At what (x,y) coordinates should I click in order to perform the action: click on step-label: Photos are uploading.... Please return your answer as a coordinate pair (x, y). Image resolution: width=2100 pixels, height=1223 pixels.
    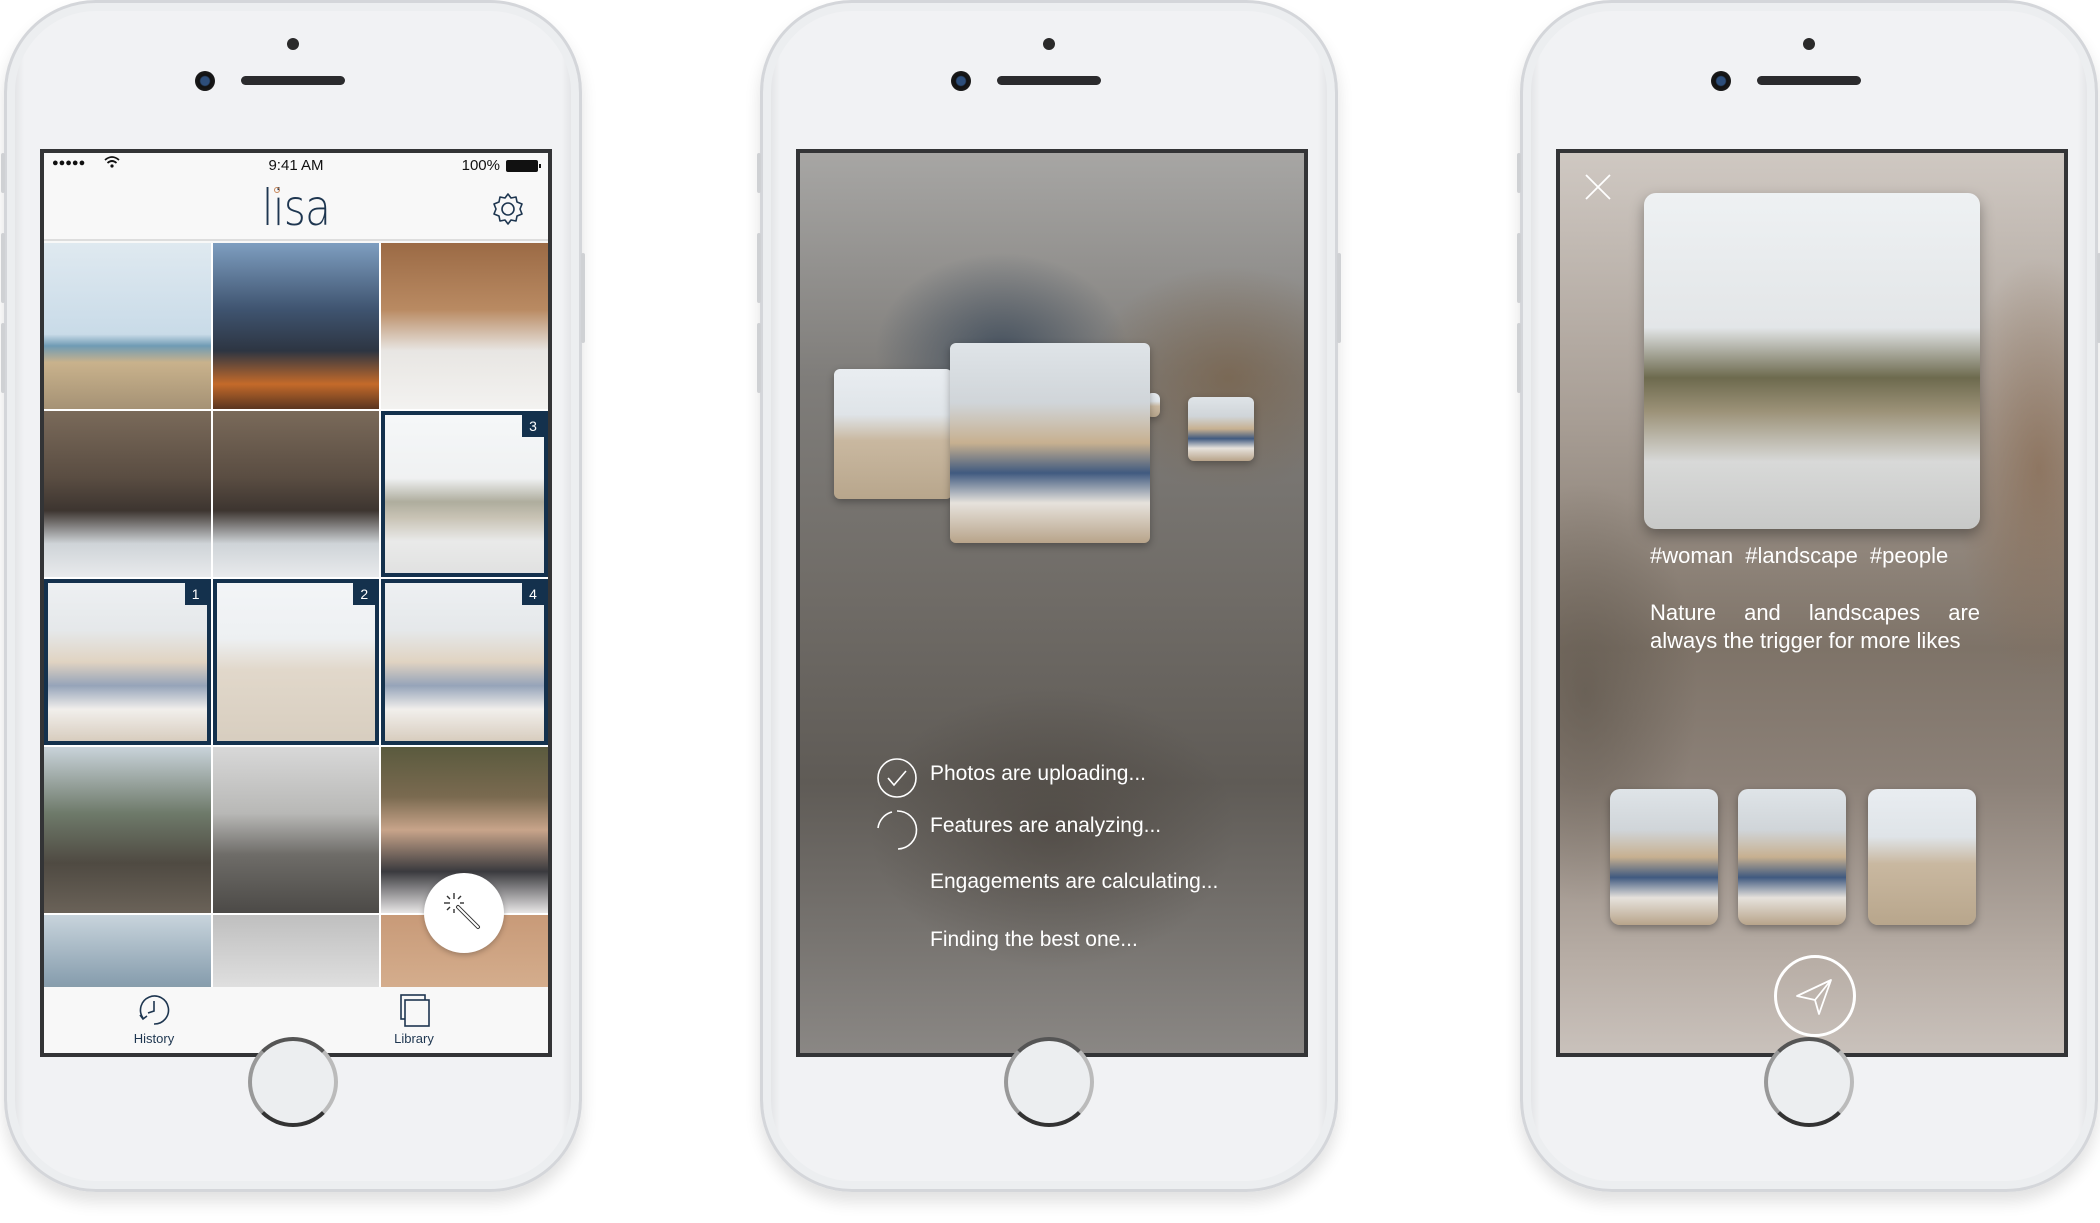
    Looking at the image, I should click on (1038, 773).